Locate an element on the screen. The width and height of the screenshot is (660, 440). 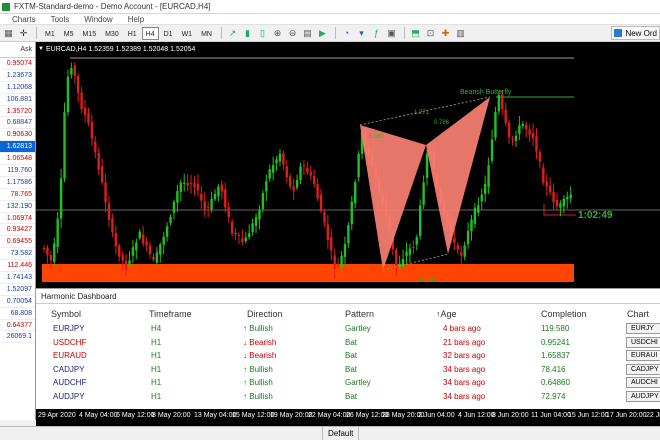
tf-mn: MN is located at coordinates (206, 33).